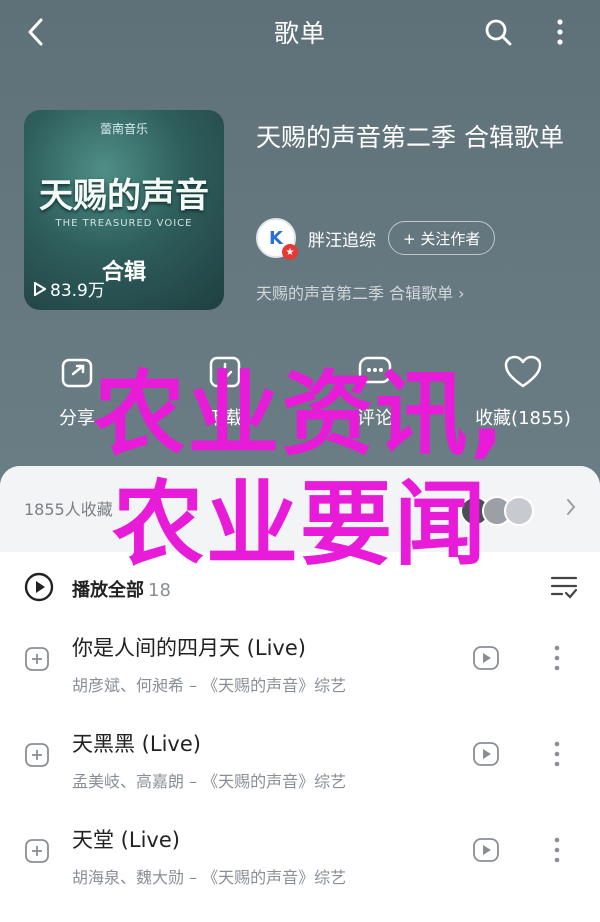 The width and height of the screenshot is (600, 922). I want to click on song-title: 天堂 (Live), so click(126, 840).